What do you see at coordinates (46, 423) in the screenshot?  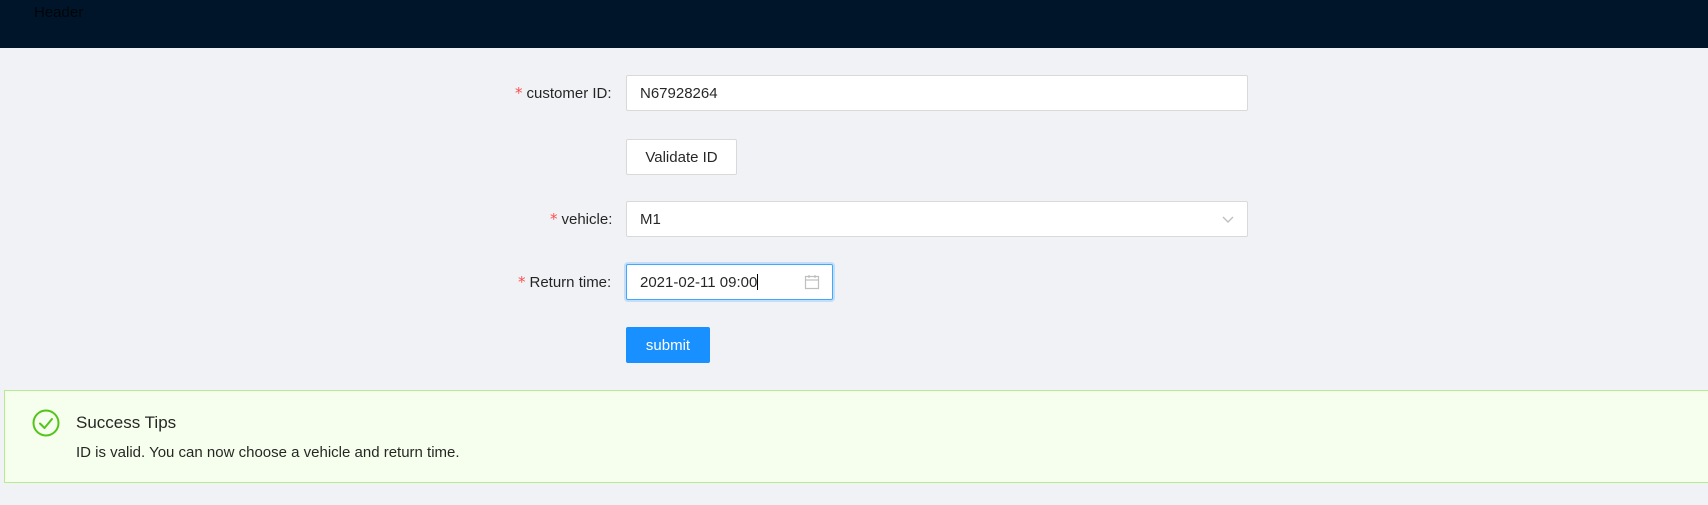 I see `check-circle-icon` at bounding box center [46, 423].